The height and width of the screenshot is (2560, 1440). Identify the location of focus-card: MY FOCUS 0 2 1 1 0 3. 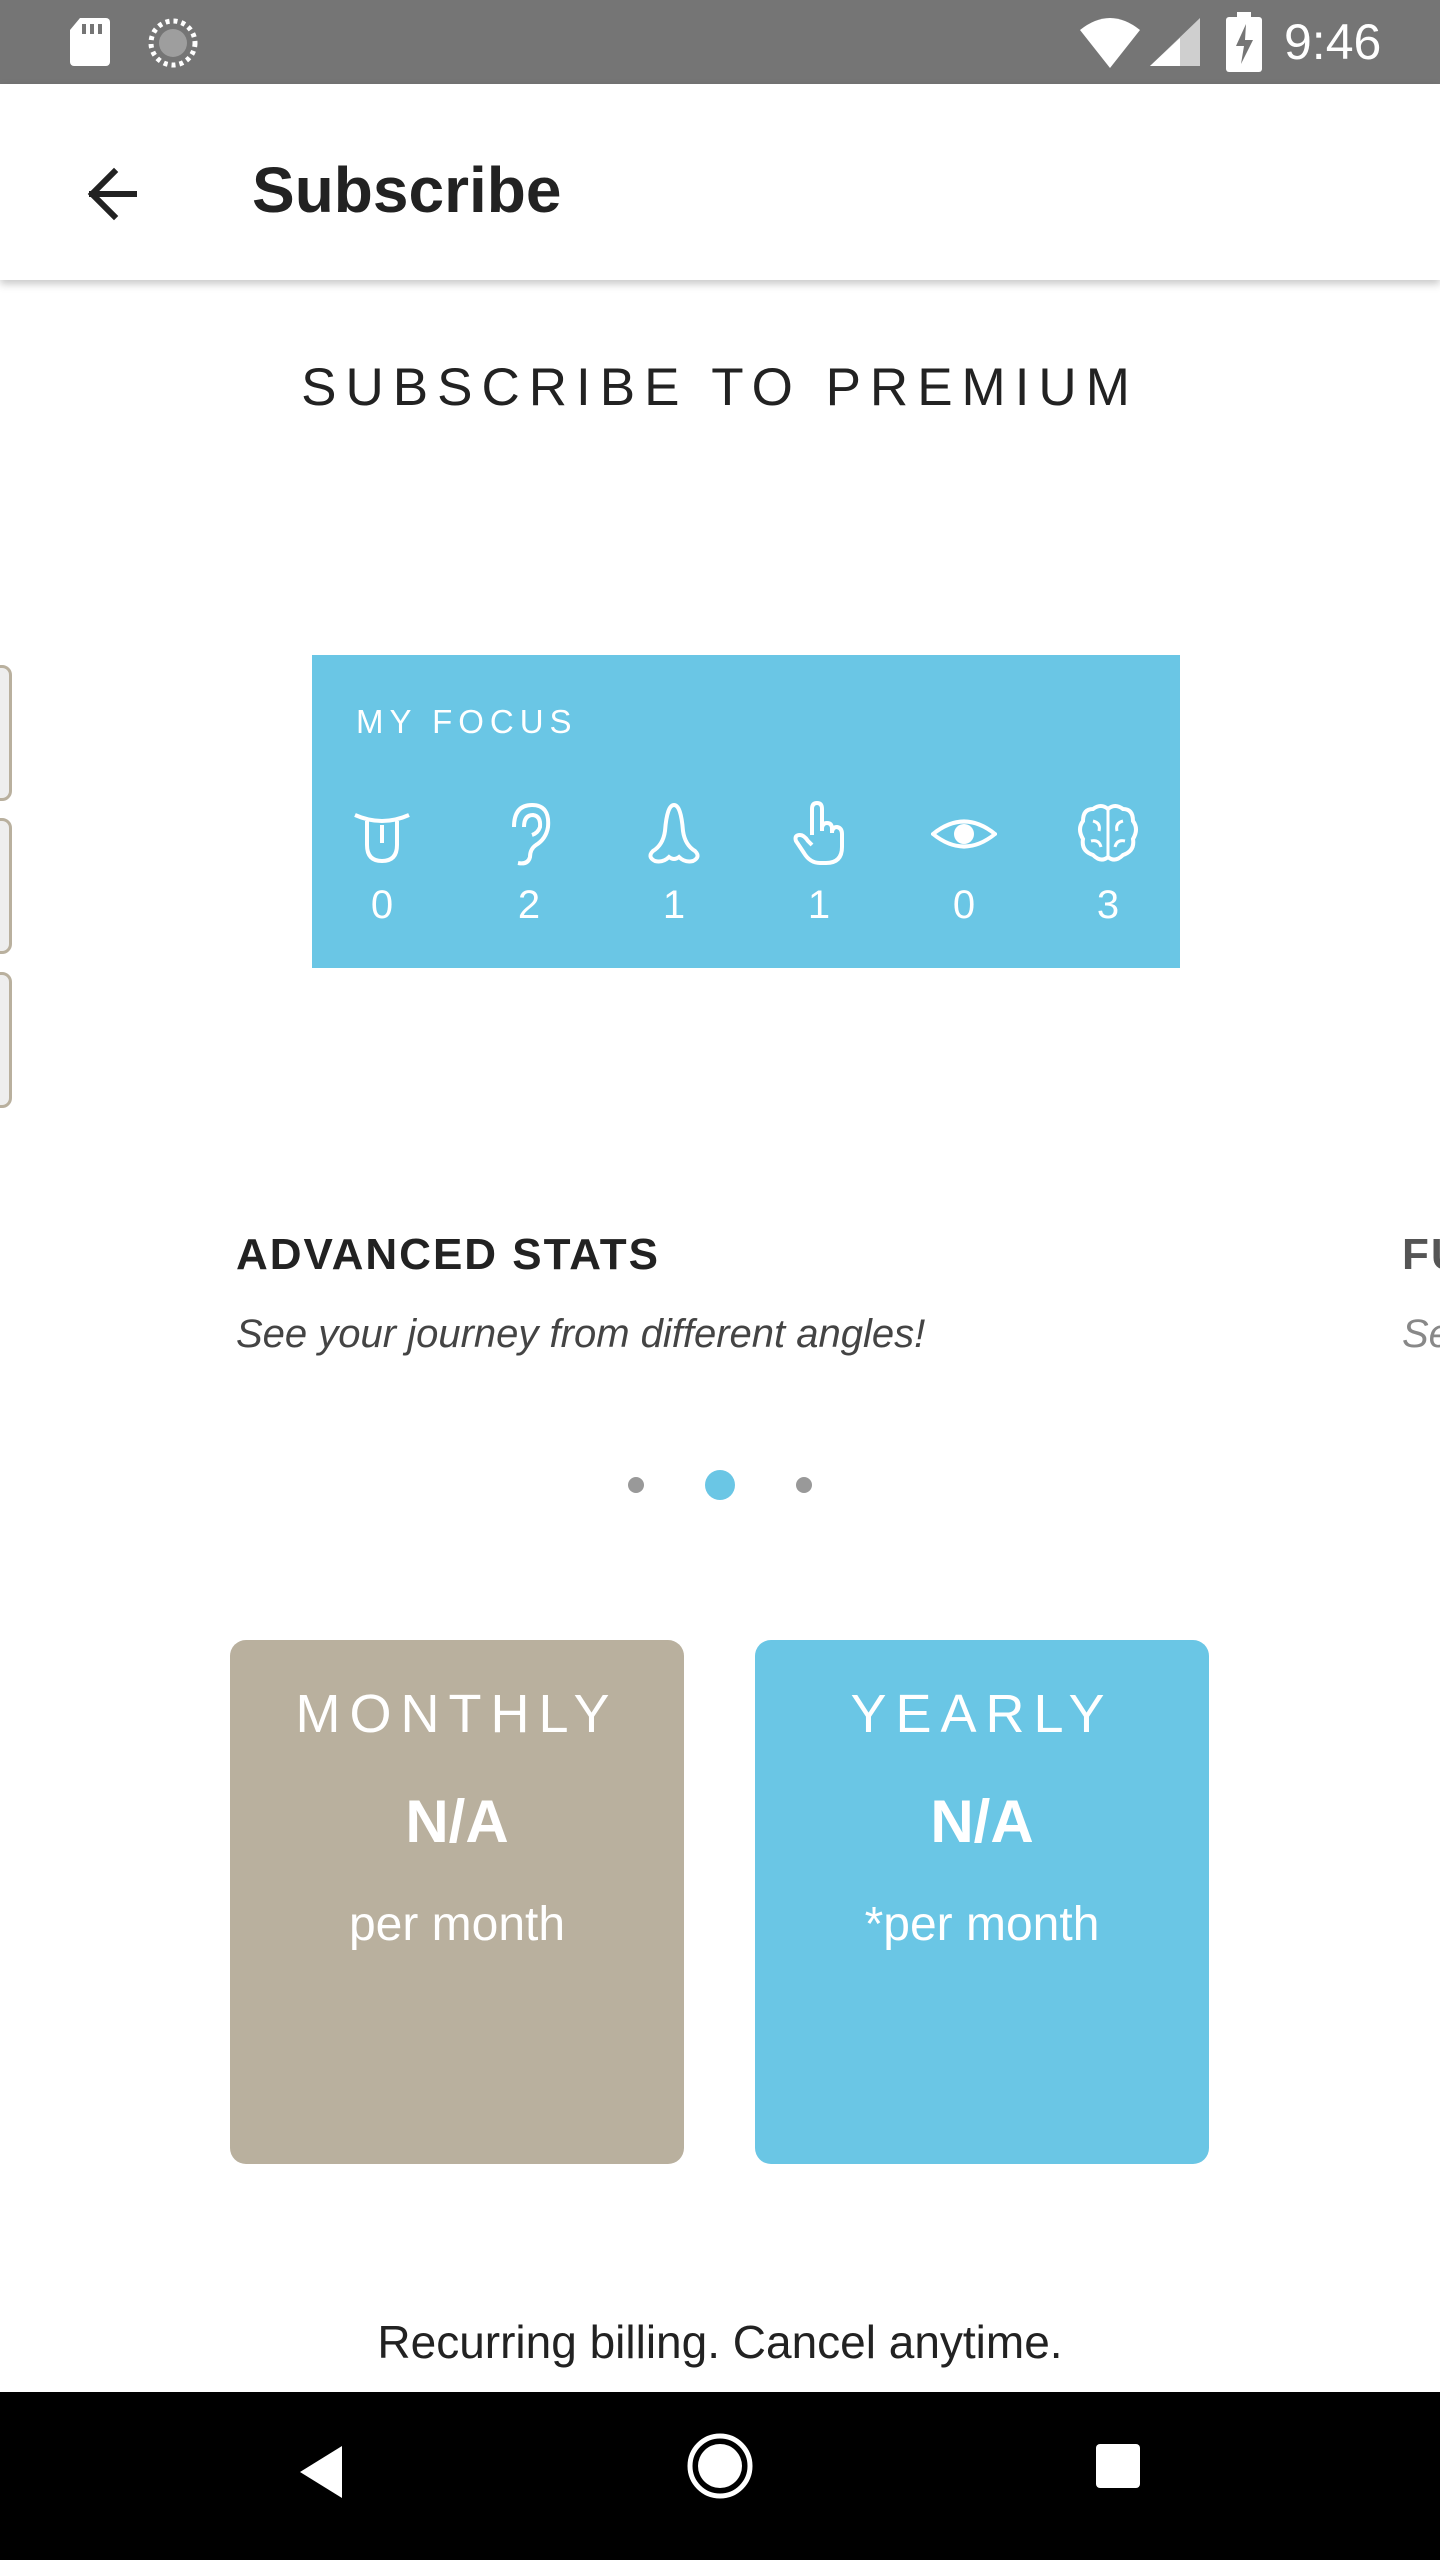
(746, 811).